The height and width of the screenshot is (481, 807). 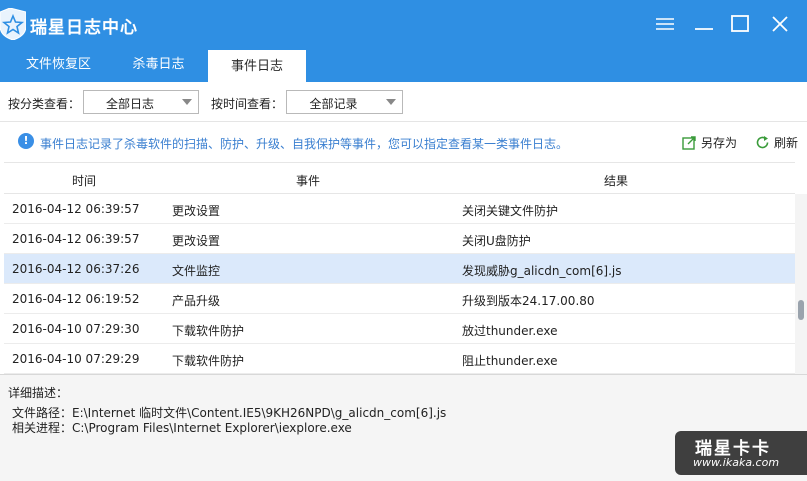 I want to click on close-icon, so click(x=780, y=24).